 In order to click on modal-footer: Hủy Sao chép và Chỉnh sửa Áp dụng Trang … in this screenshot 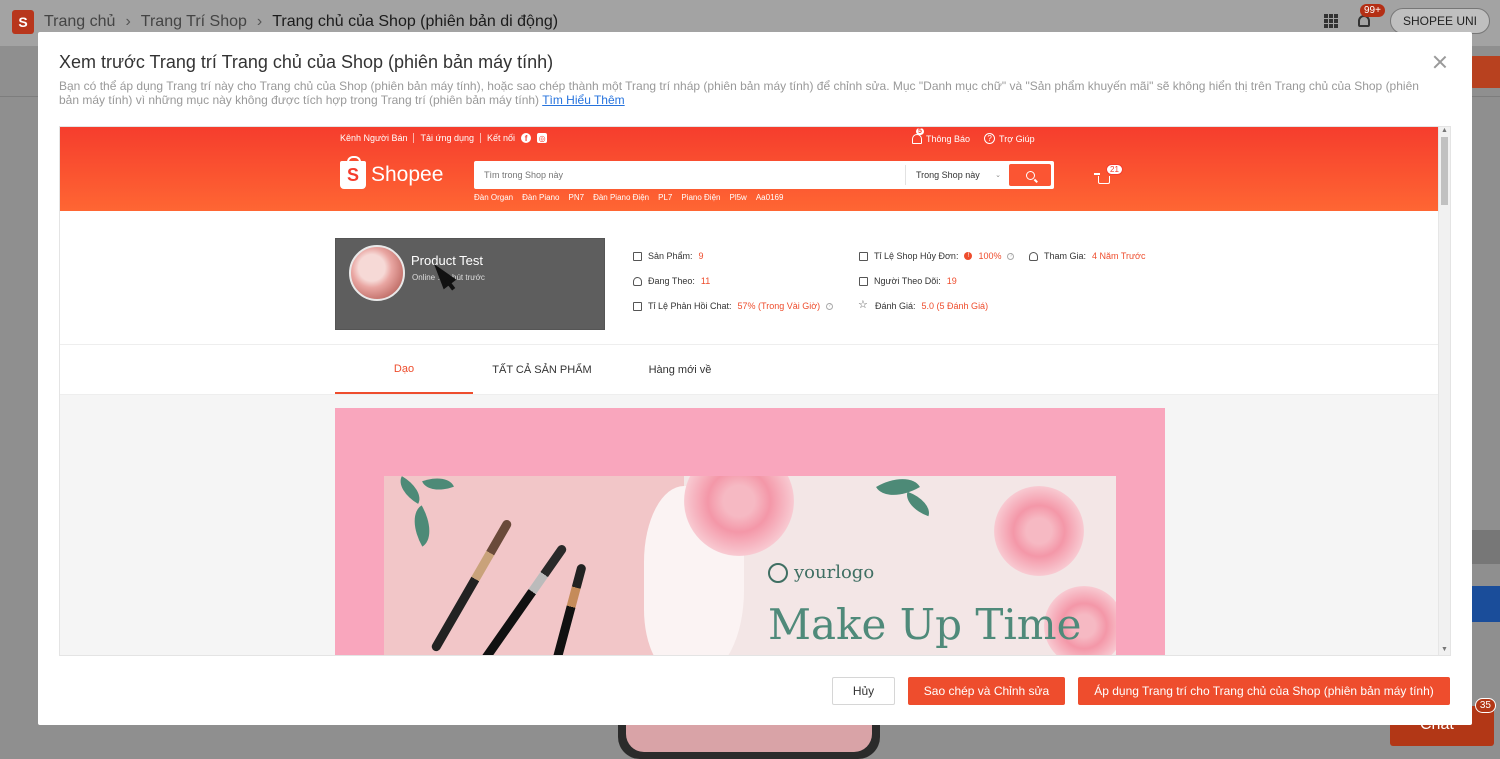, I will do `click(755, 692)`.